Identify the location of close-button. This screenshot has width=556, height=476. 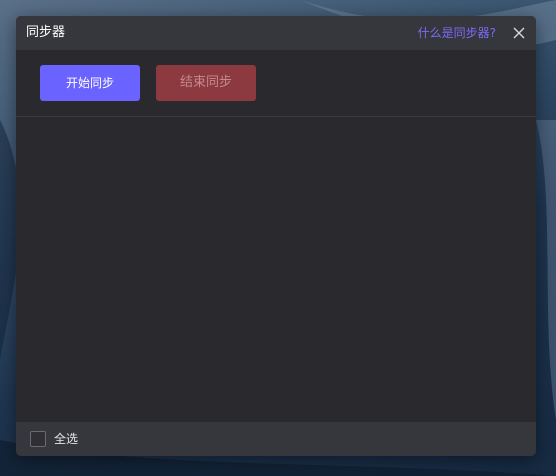
(519, 33).